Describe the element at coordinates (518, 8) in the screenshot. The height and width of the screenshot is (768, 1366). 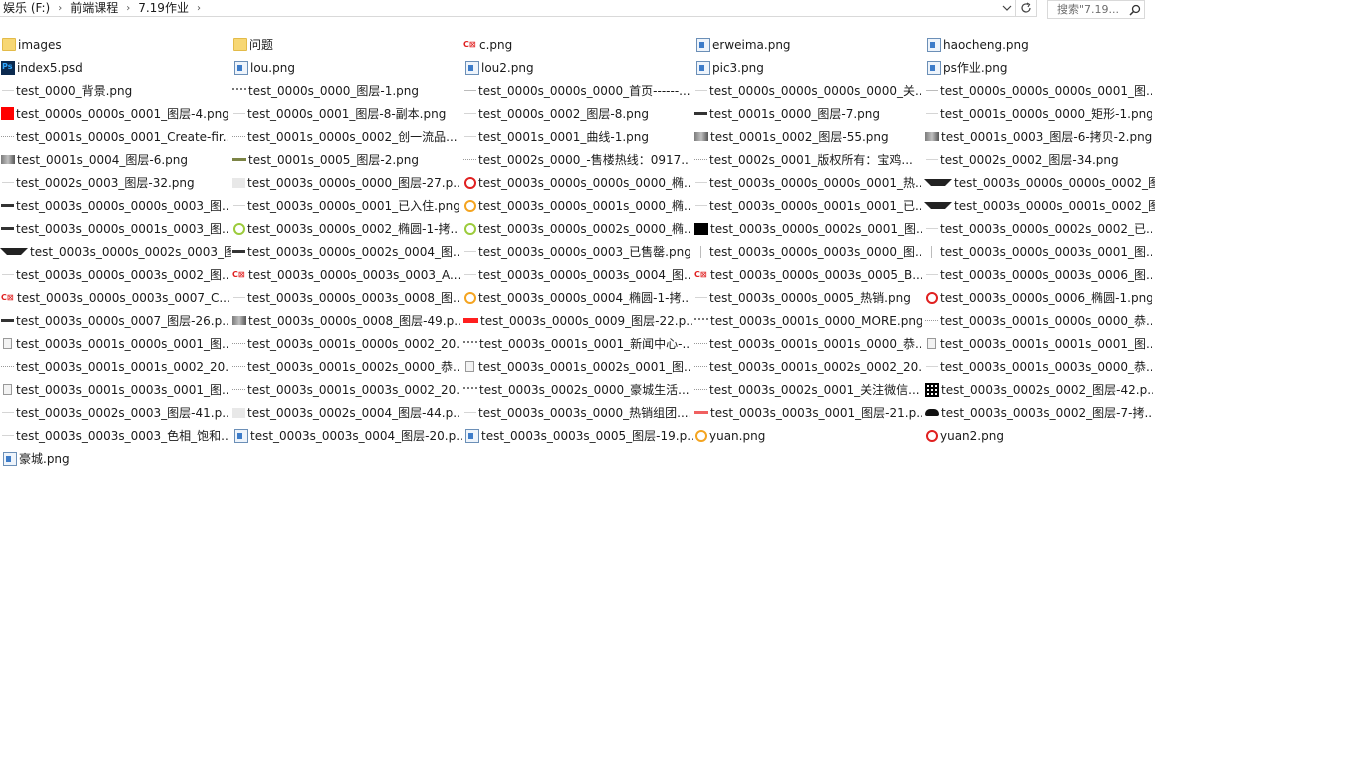
I see `address-bar: 娱乐 (F:) › 前端课程 › 7.19作业 ›` at that location.